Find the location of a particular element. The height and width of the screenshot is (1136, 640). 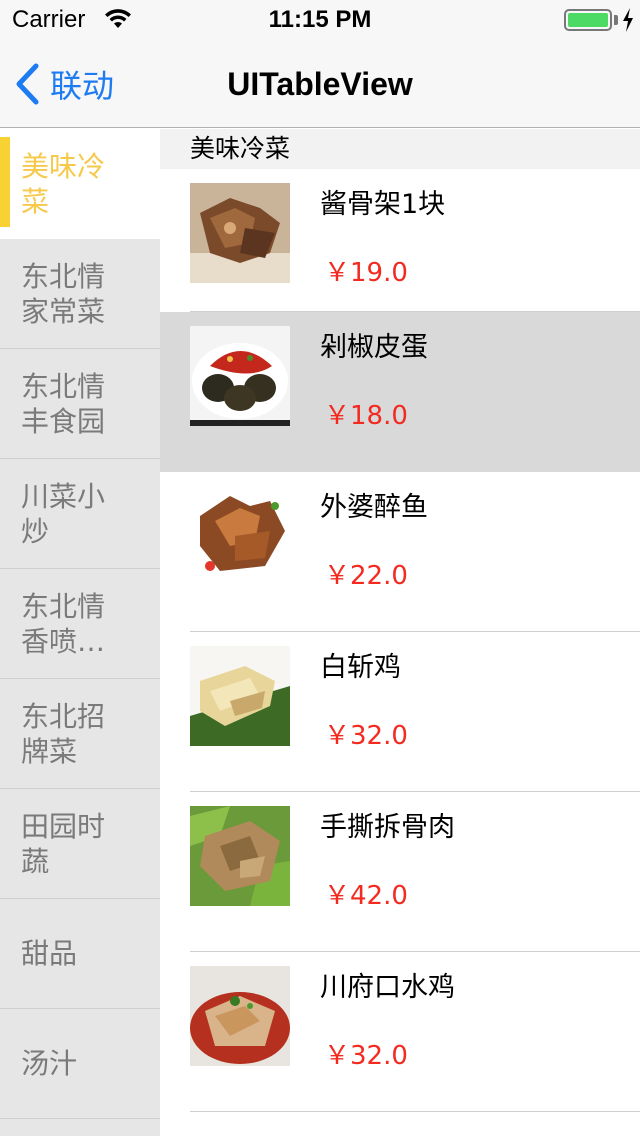

category-item: 田园时蔬 is located at coordinates (80, 844).